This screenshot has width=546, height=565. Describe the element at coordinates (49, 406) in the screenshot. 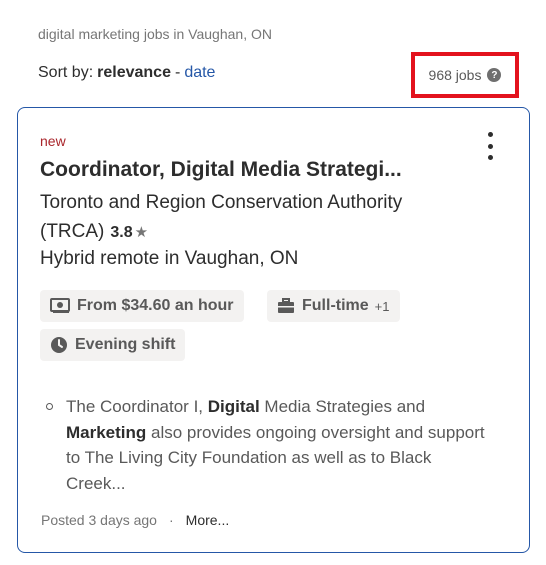

I see `bullet-icon` at that location.